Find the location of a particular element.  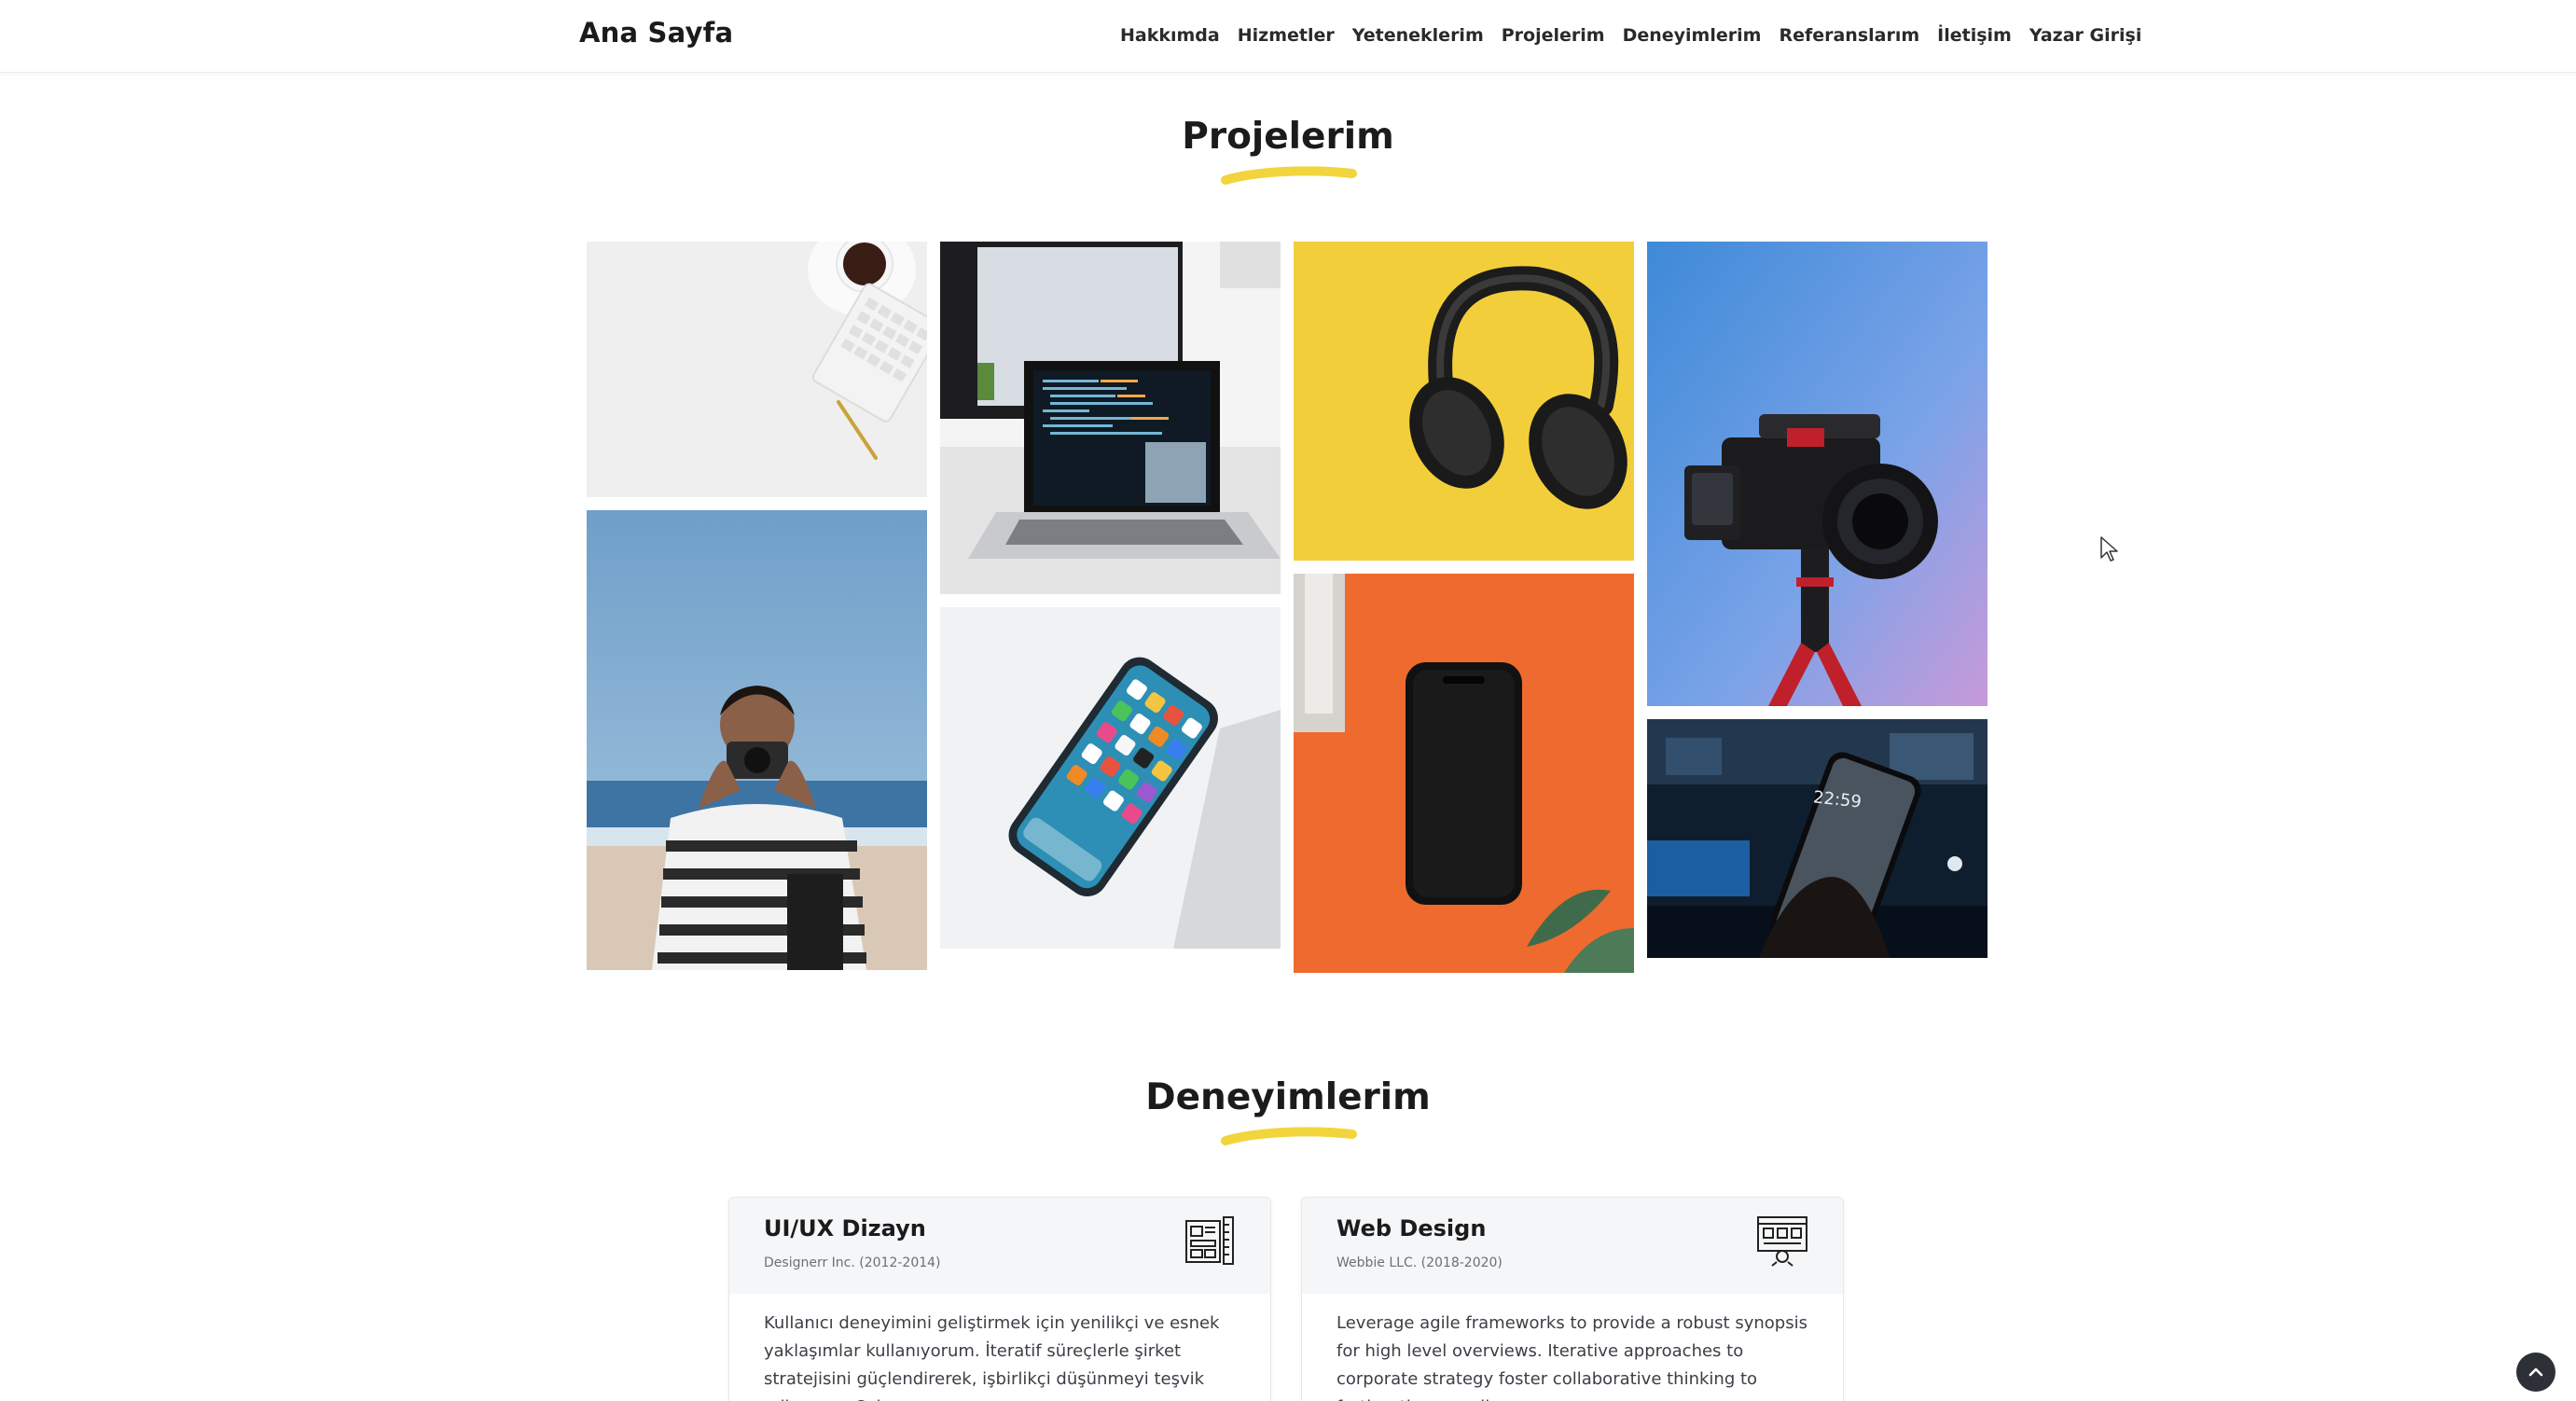

card-header: Web Design Webbie LLC. (2018-2020) is located at coordinates (1572, 1246).